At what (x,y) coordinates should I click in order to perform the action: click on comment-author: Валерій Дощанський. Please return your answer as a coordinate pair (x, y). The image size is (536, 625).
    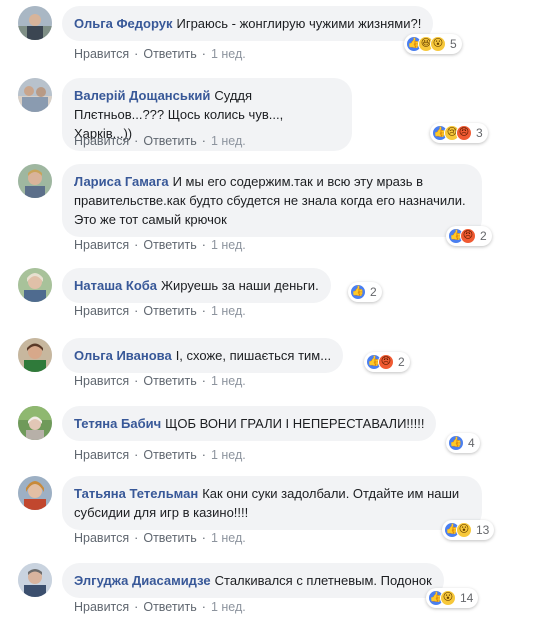
    Looking at the image, I should click on (142, 95).